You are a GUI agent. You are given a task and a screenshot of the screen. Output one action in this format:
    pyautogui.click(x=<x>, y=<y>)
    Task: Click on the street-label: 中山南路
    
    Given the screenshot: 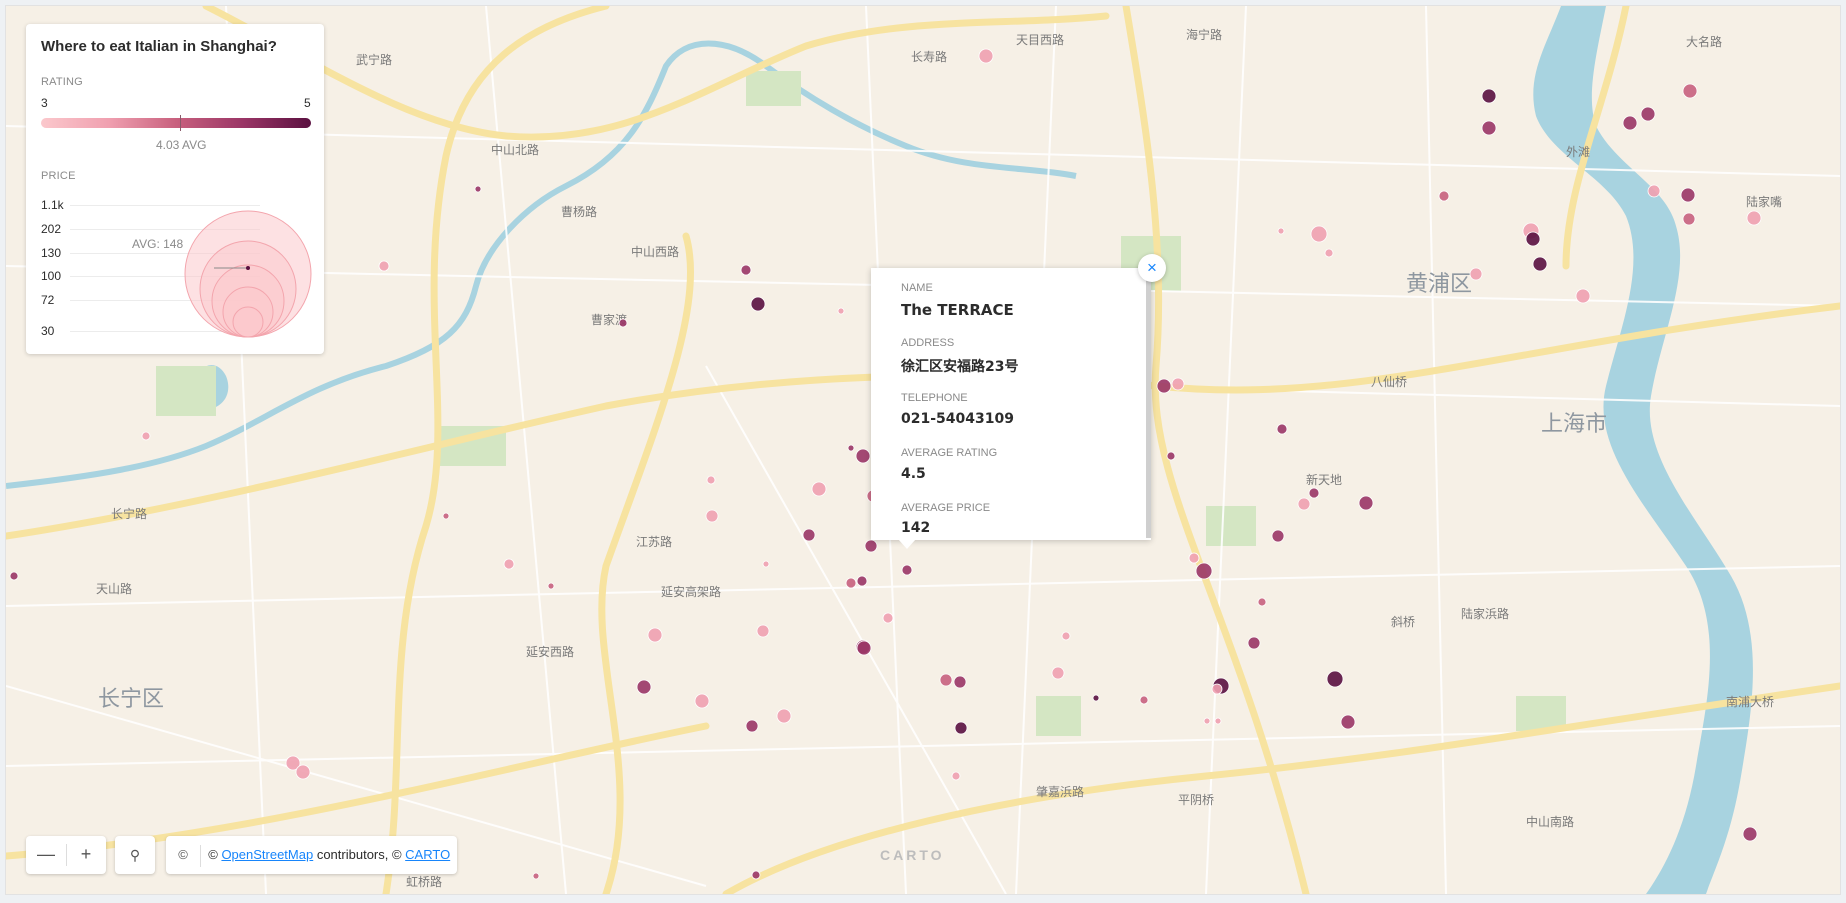 What is the action you would take?
    pyautogui.click(x=1550, y=821)
    